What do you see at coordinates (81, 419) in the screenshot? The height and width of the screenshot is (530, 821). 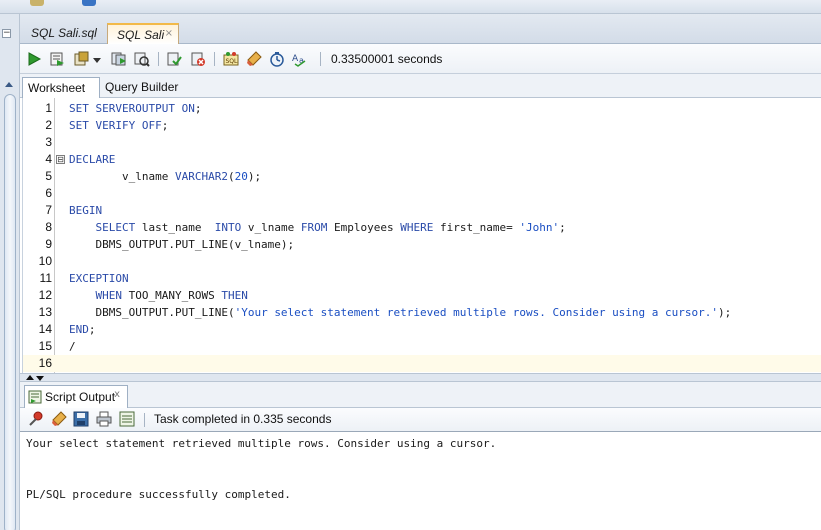 I see `save-icon` at bounding box center [81, 419].